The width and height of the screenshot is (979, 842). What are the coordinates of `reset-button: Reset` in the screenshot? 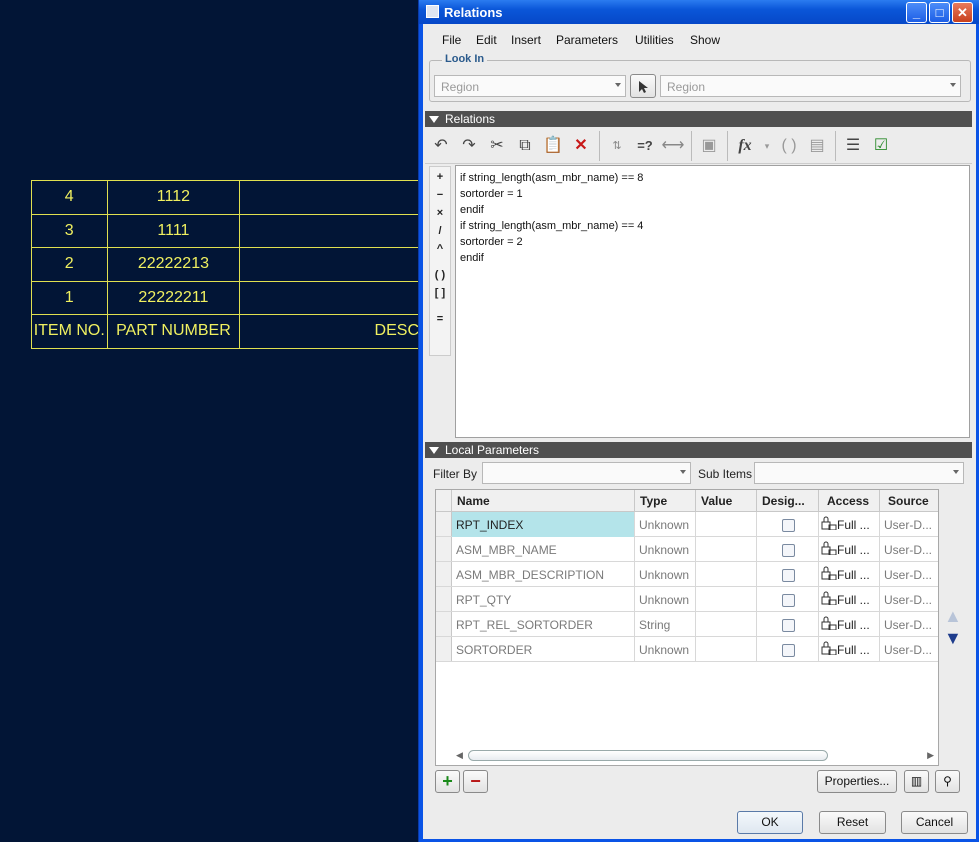 It's located at (852, 822).